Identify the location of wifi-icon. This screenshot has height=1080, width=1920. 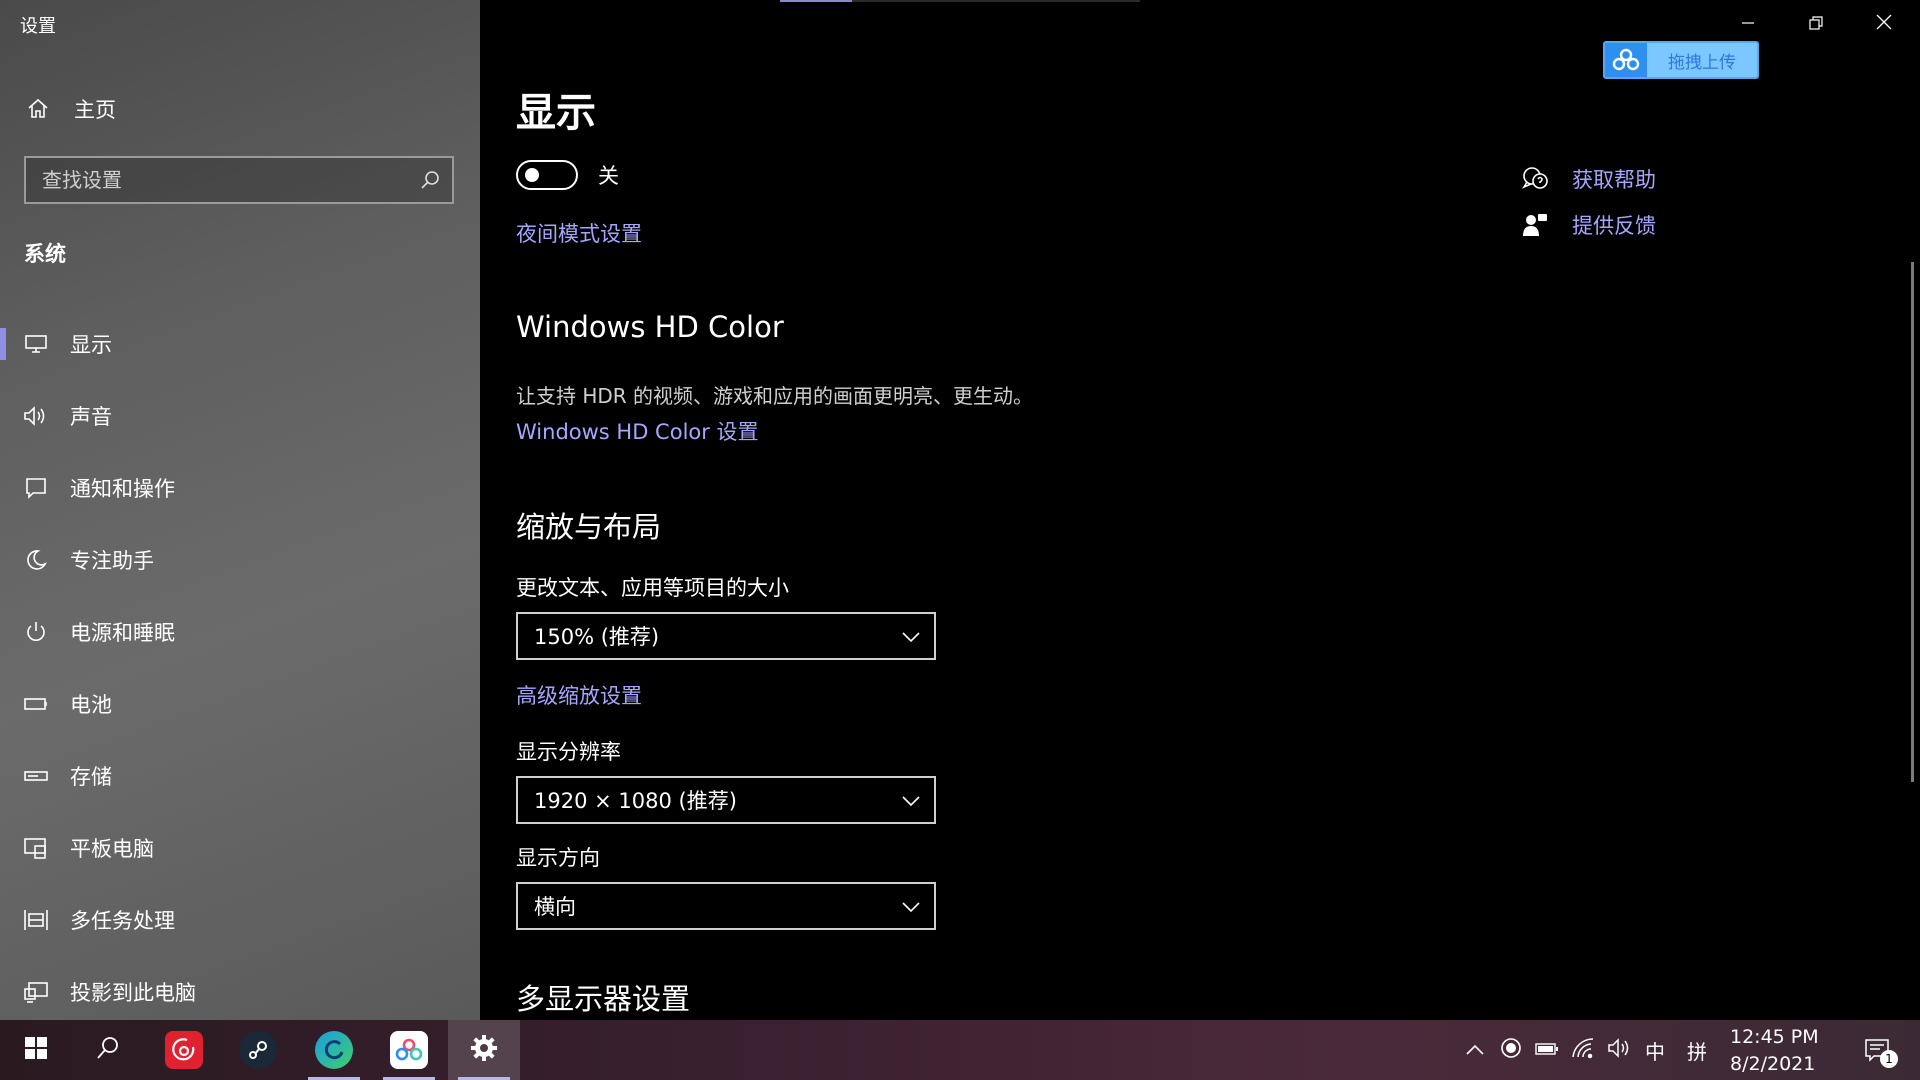
(1583, 1050).